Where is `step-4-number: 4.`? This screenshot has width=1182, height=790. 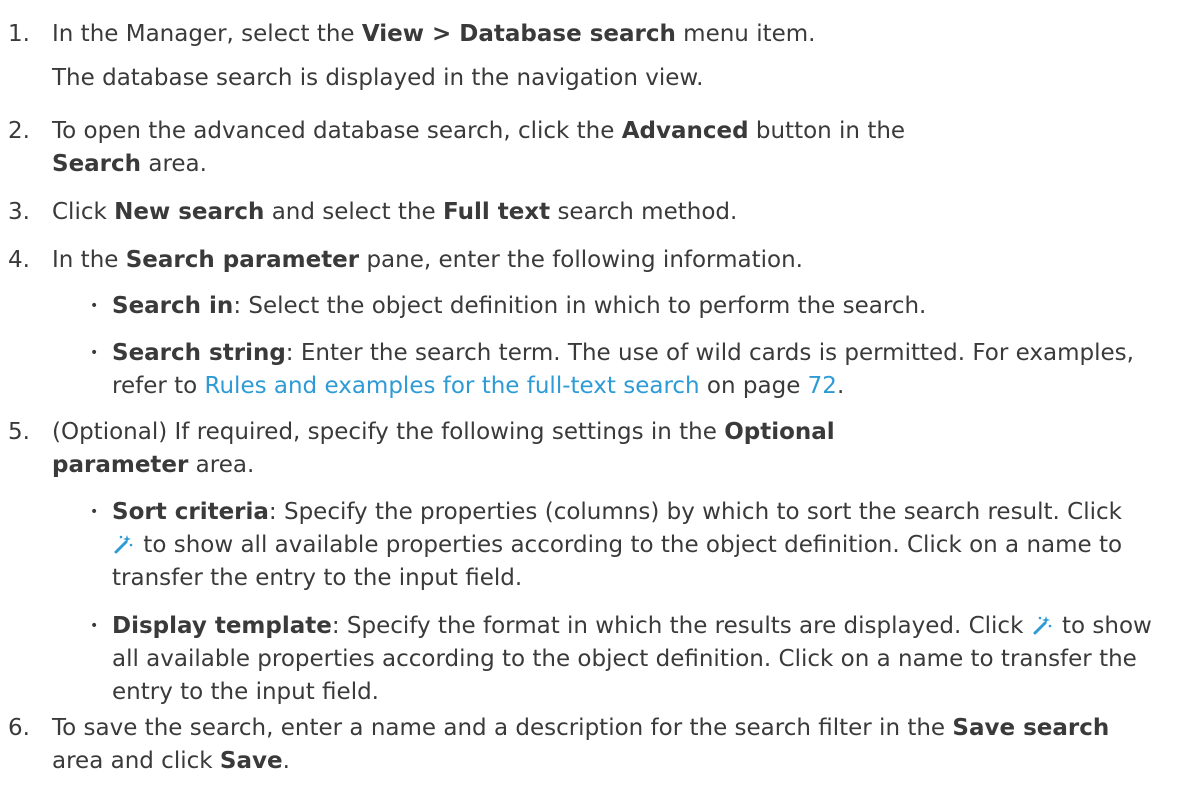 step-4-number: 4. is located at coordinates (19, 260).